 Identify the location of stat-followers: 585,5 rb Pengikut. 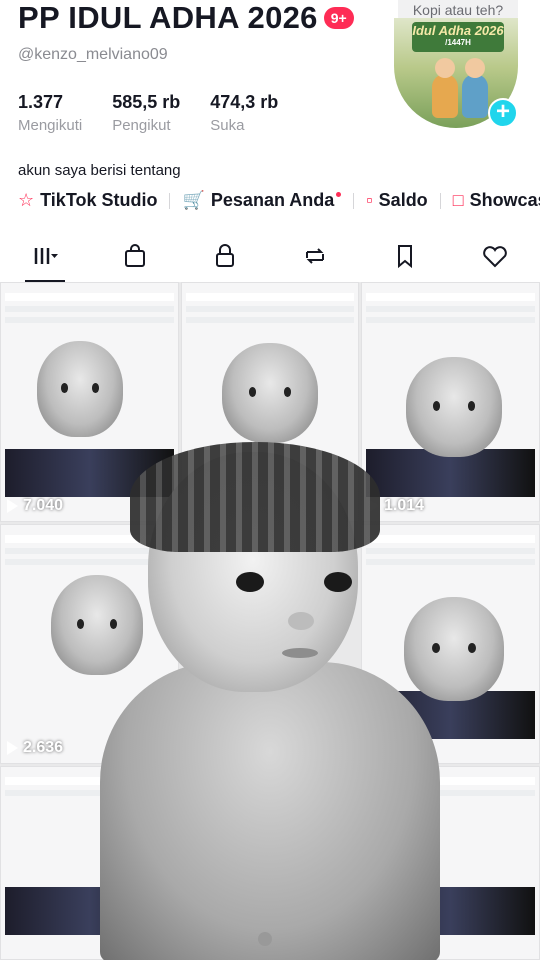
(146, 113).